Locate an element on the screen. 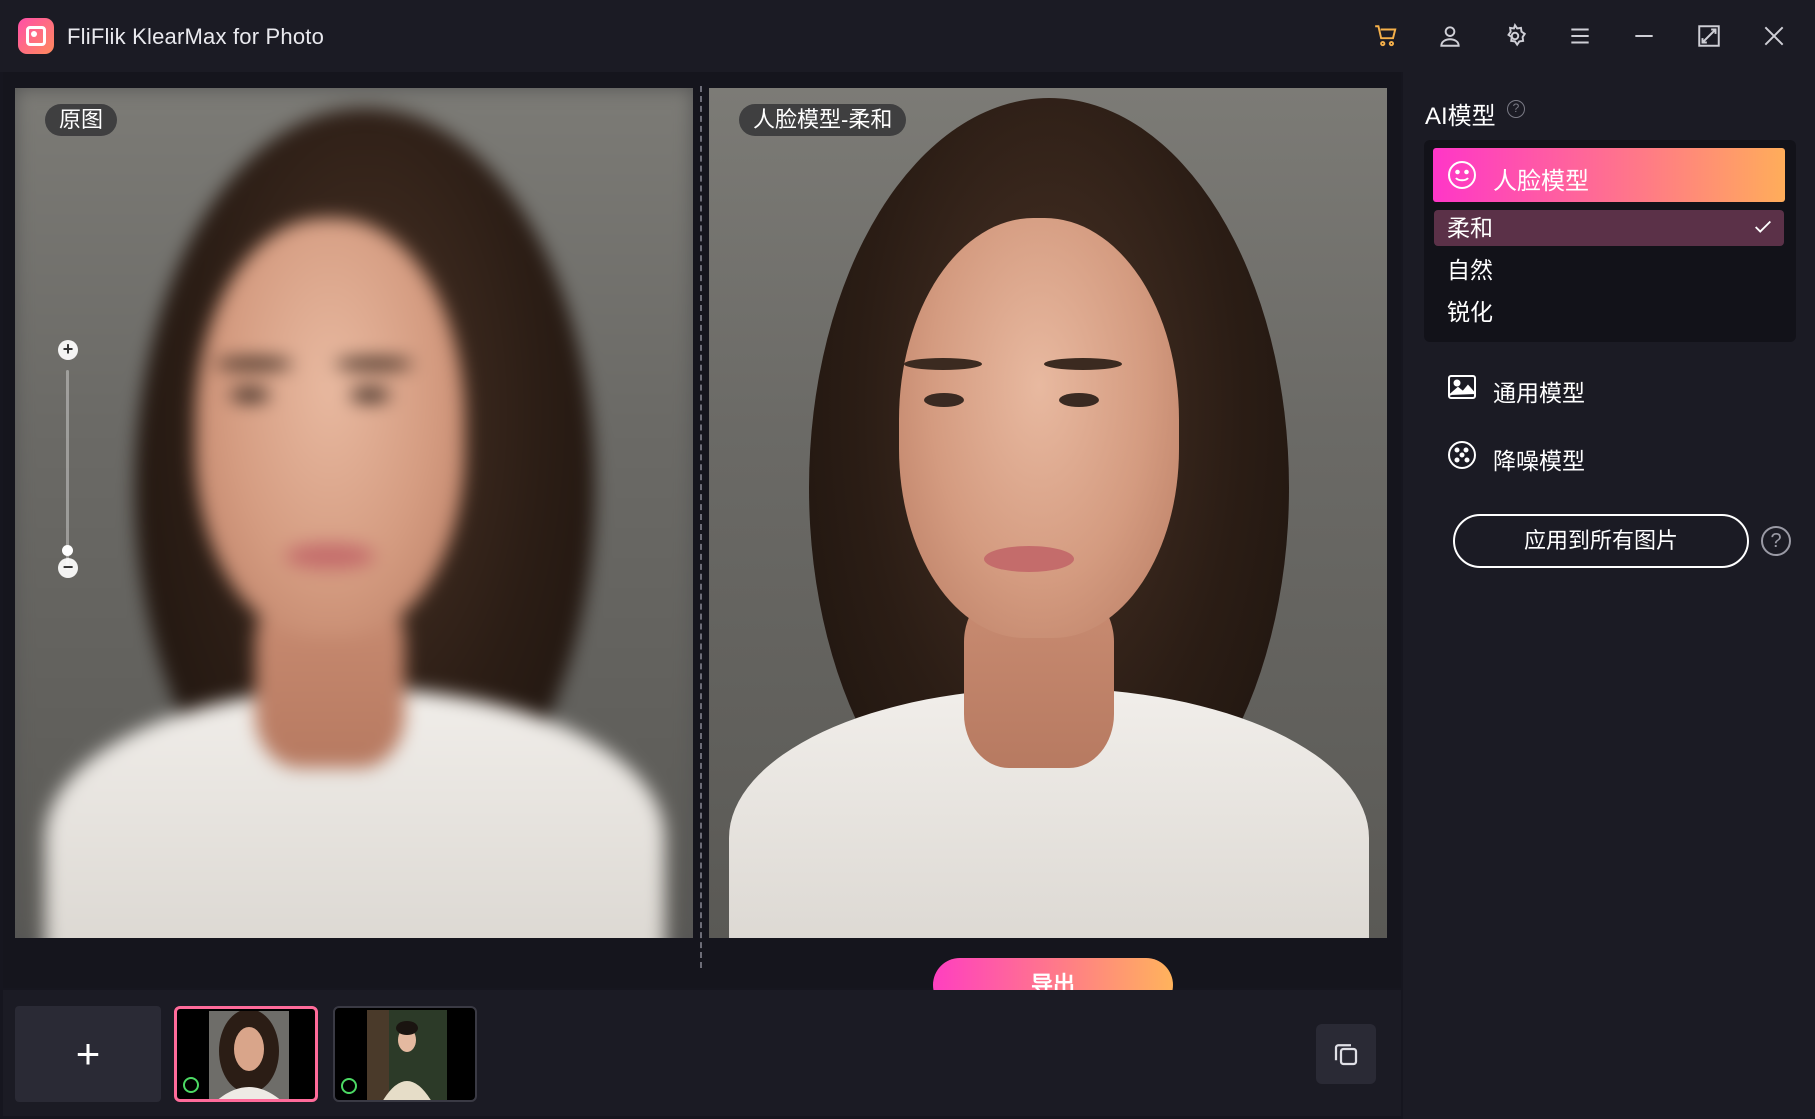 The width and height of the screenshot is (1815, 1119). minimize-icon is located at coordinates (1644, 36).